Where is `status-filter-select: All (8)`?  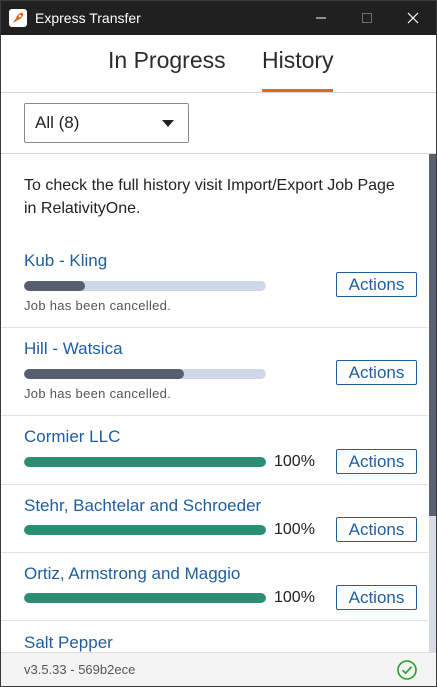
status-filter-select: All (8) is located at coordinates (106, 123).